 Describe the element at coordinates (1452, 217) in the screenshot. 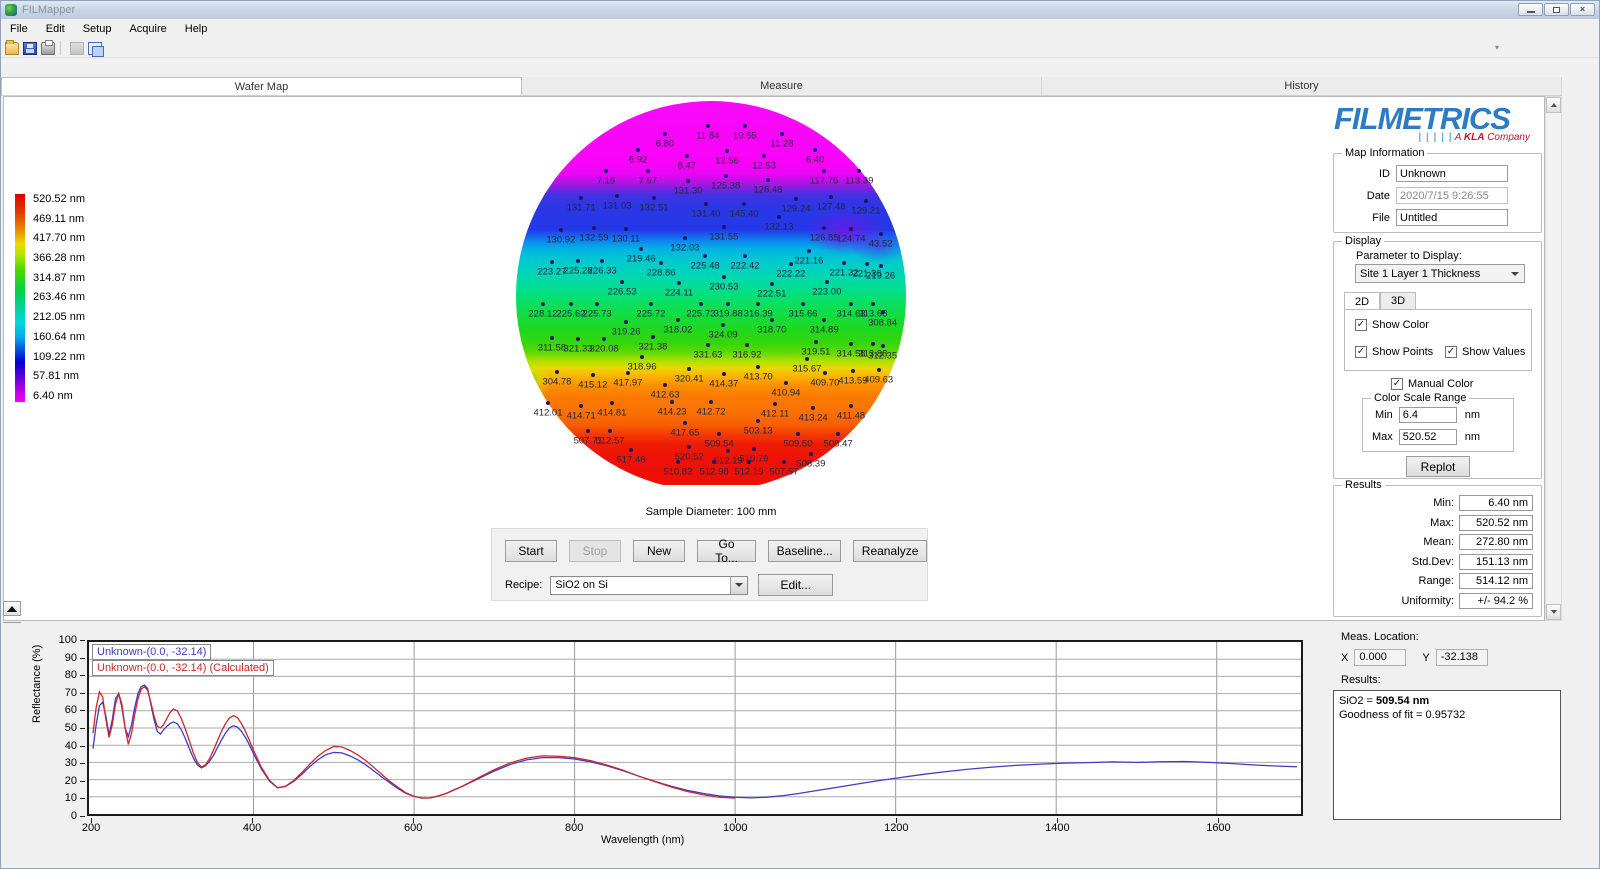

I see `file-field: Untitled` at that location.